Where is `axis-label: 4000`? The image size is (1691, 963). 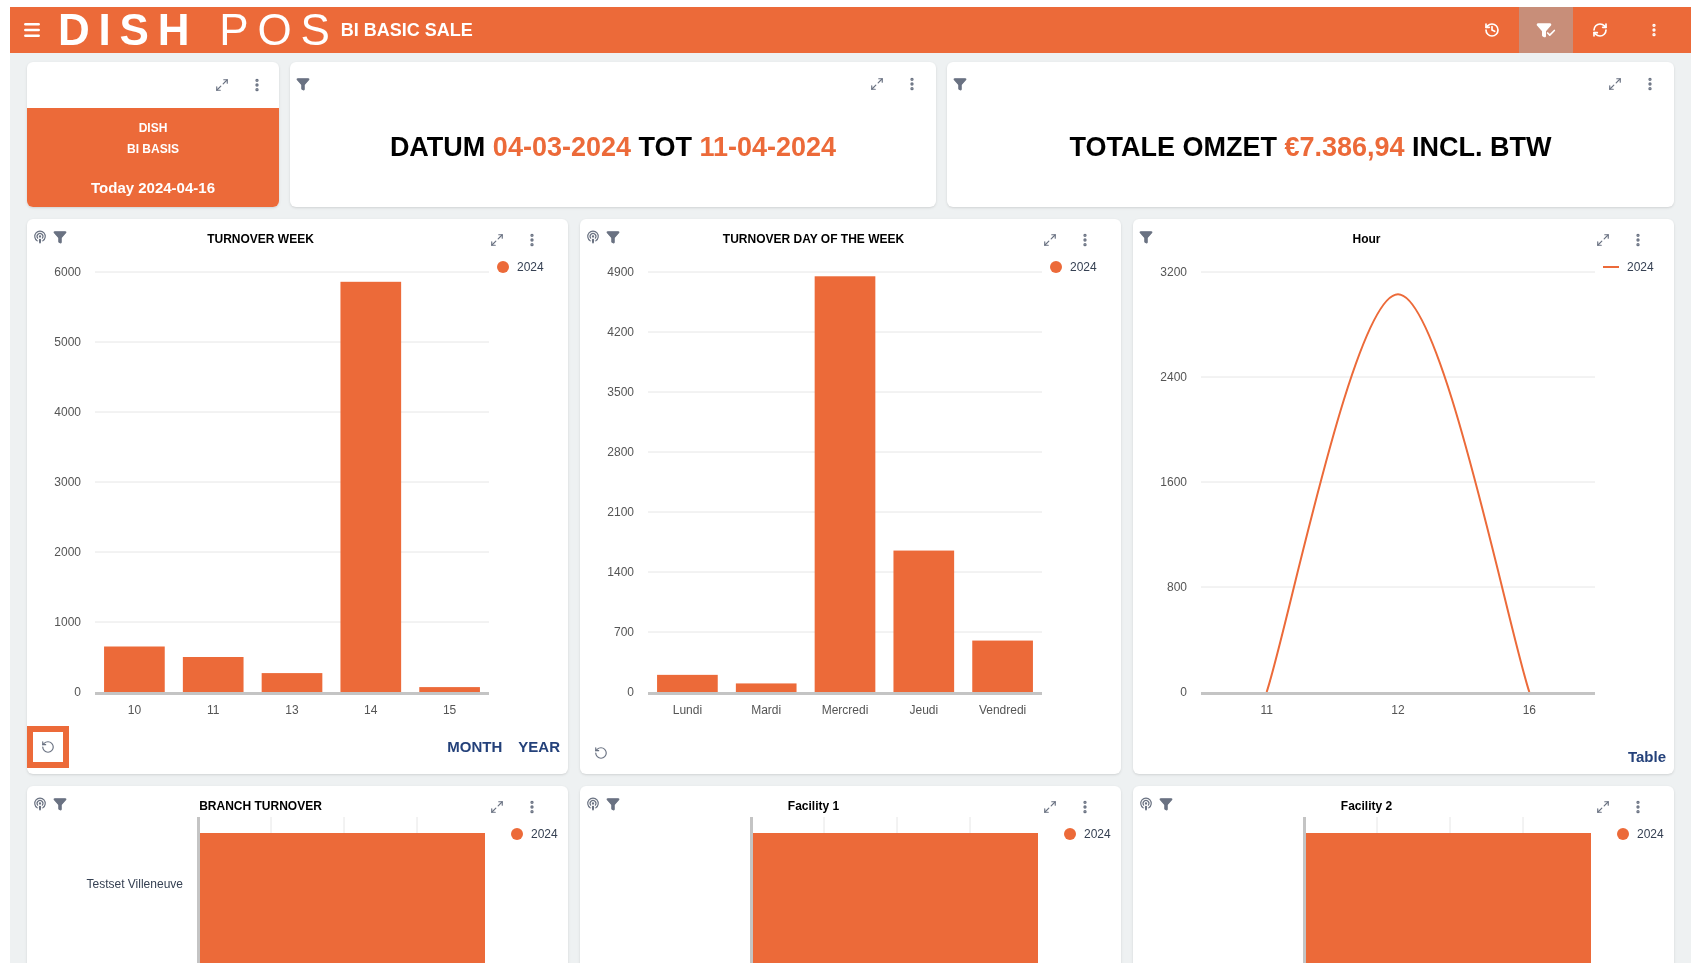 axis-label: 4000 is located at coordinates (67, 412).